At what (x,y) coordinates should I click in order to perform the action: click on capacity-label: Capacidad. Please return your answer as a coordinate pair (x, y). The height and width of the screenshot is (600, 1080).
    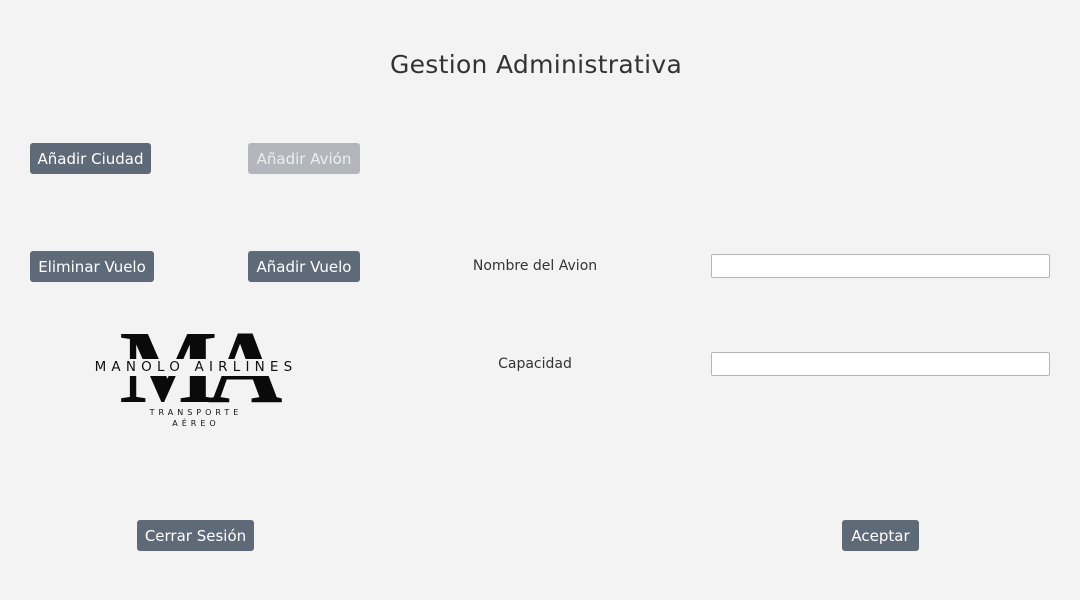
    Looking at the image, I should click on (535, 364).